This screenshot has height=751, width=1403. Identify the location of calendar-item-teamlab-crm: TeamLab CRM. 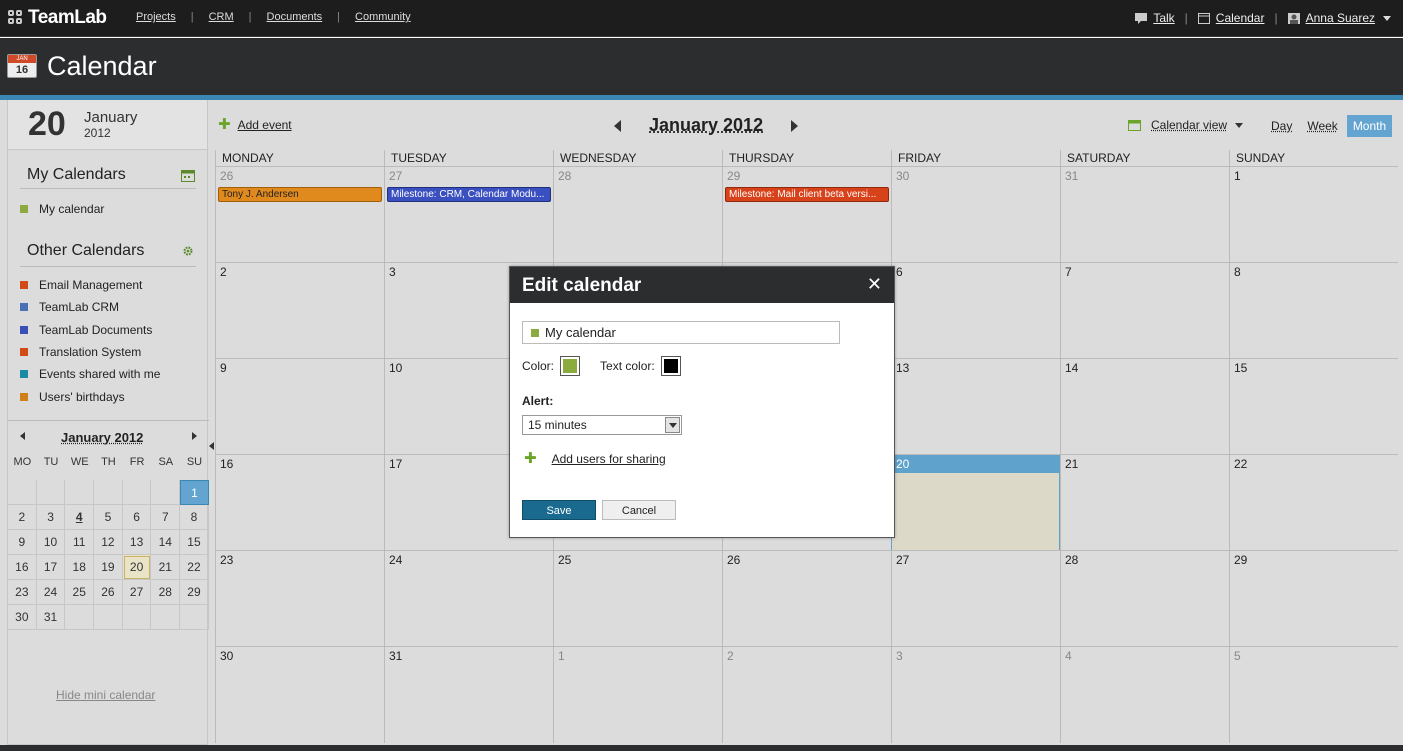
(69, 307).